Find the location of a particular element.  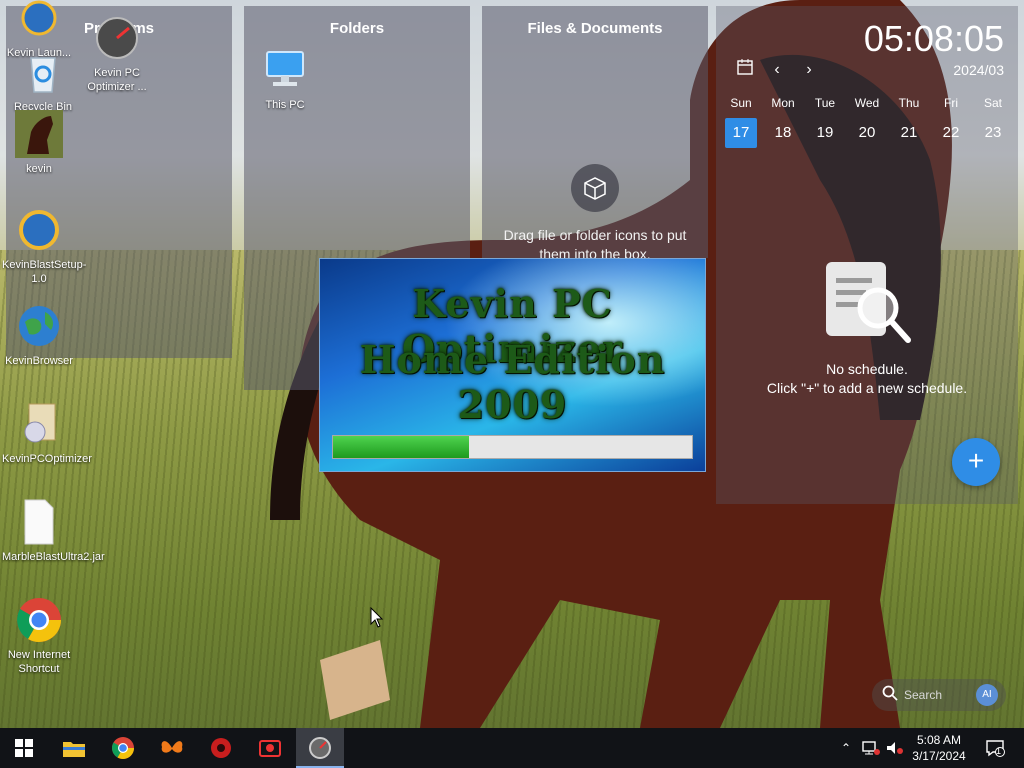

loading-progress-bar is located at coordinates (512, 447).